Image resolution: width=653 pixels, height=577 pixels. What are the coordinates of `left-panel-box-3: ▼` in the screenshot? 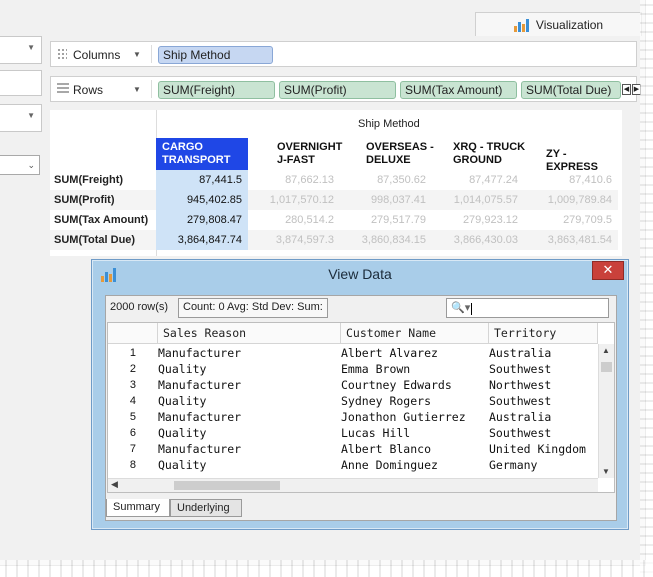 It's located at (21, 118).